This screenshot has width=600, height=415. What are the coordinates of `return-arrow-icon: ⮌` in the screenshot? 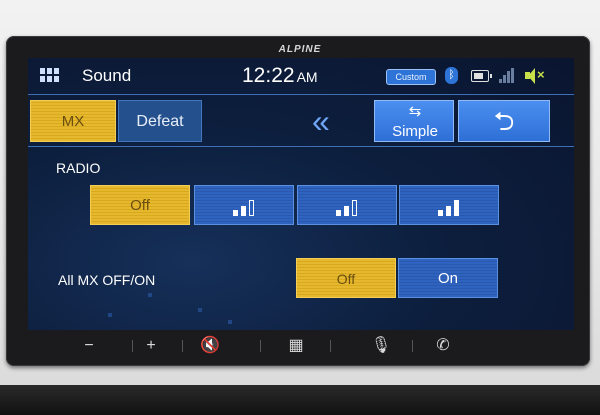 It's located at (504, 121).